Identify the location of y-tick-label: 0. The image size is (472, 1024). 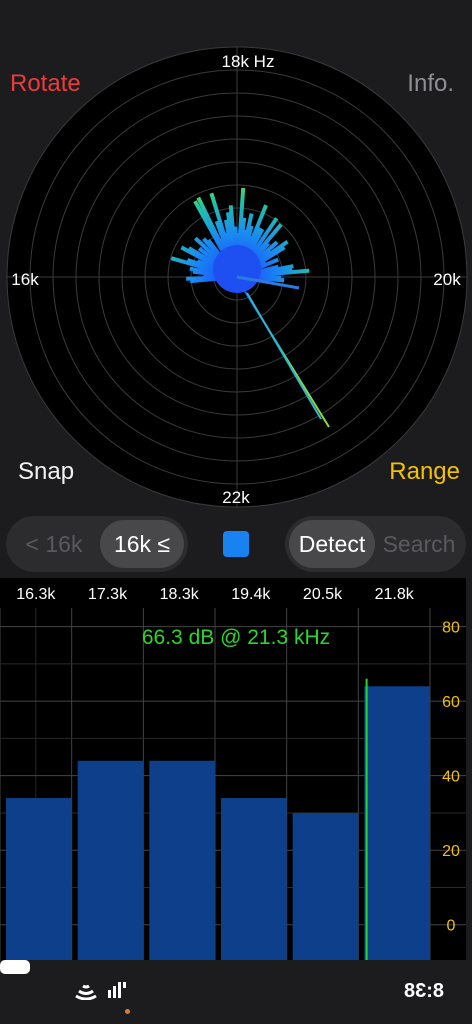
(451, 926).